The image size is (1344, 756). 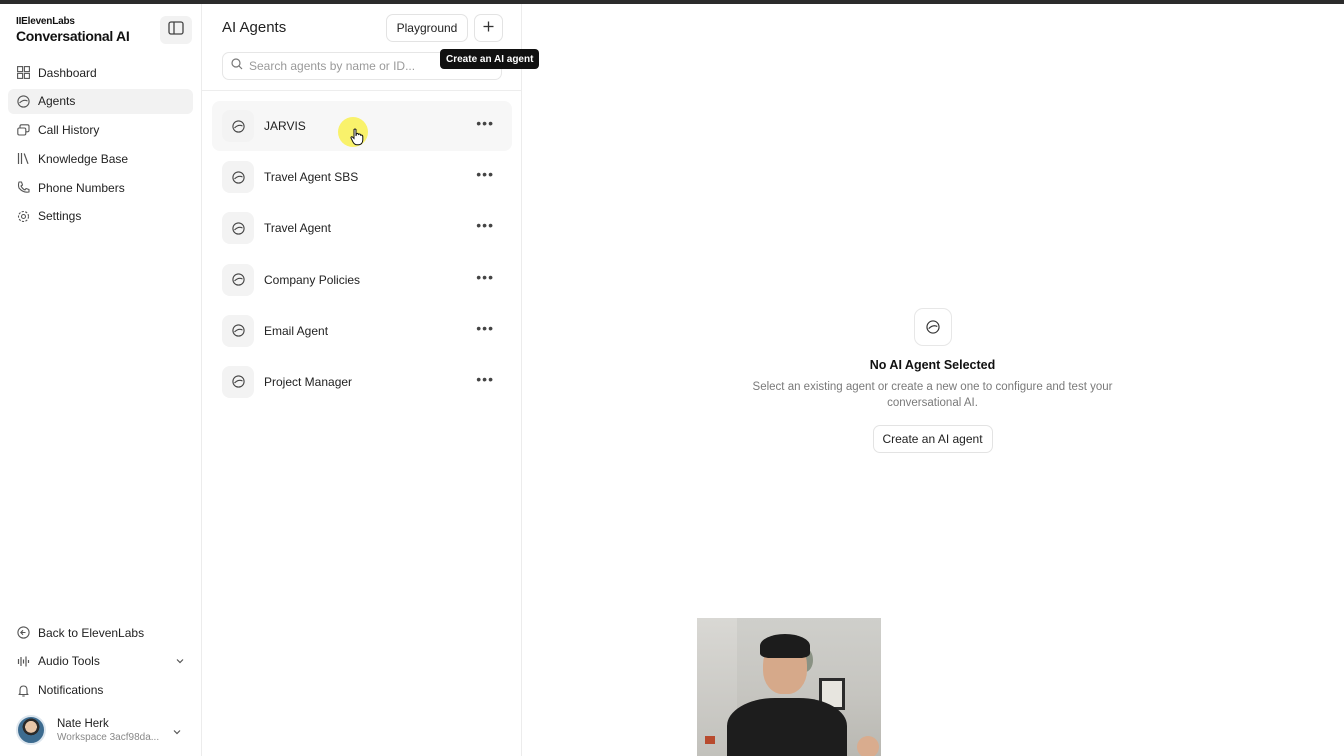 What do you see at coordinates (69, 661) in the screenshot?
I see `audio-tools-label: Audio Tools` at bounding box center [69, 661].